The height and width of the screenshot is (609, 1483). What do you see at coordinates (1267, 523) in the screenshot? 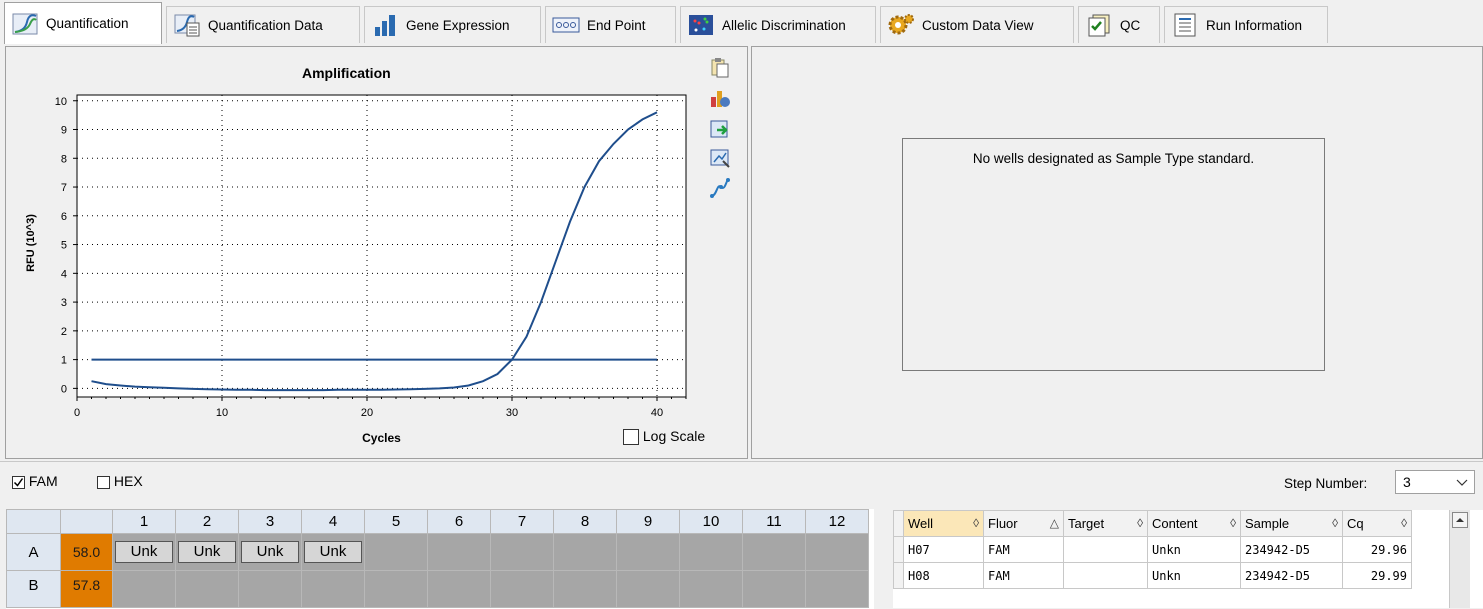
I see `header-label: Sample` at bounding box center [1267, 523].